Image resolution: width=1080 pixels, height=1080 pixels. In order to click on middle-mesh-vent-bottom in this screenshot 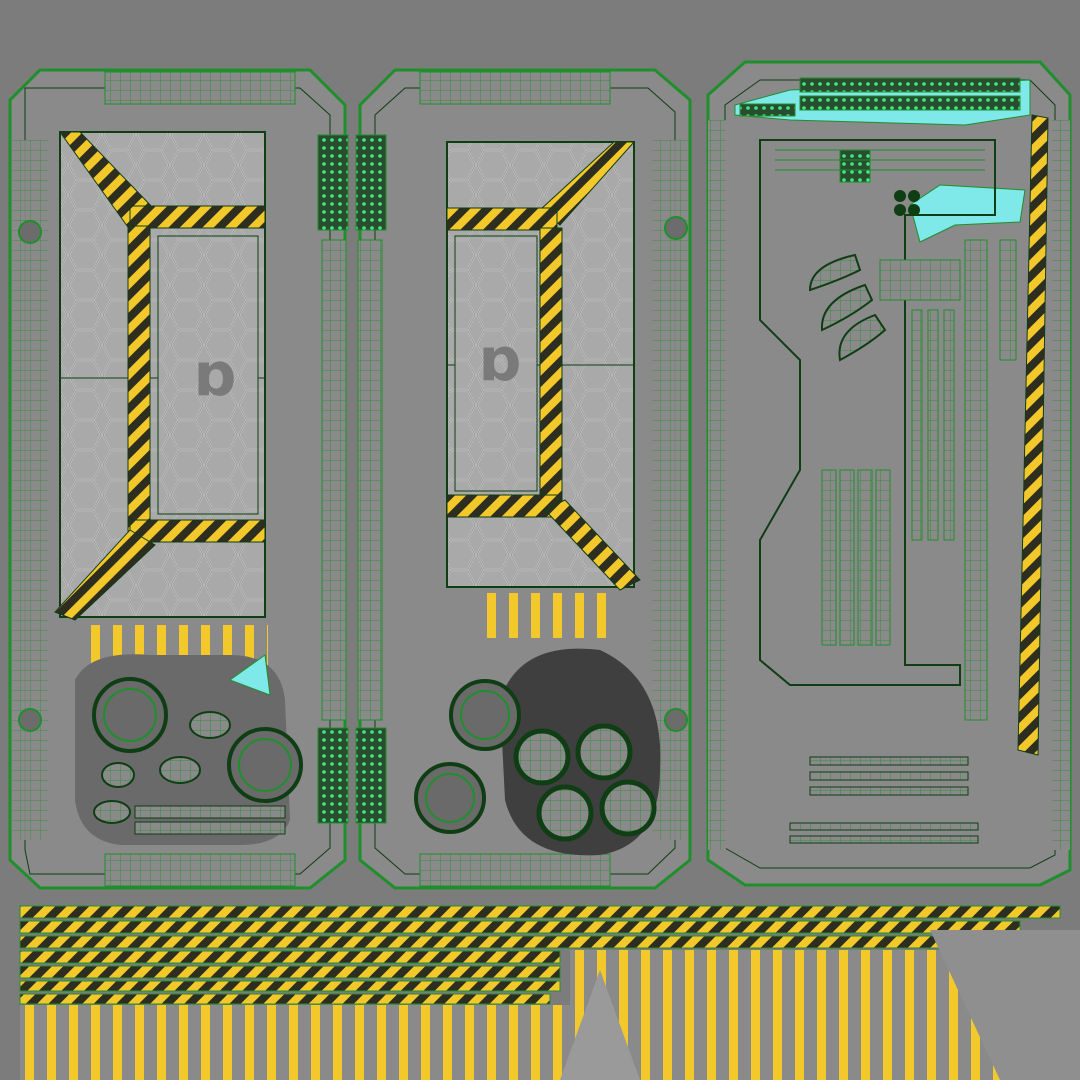, I will do `click(371, 775)`.